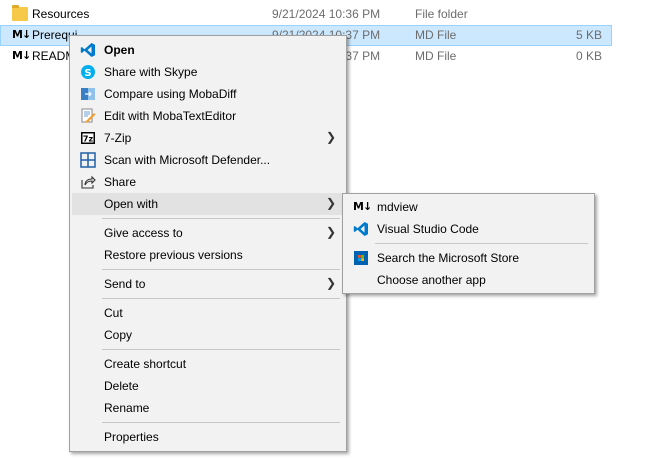 The height and width of the screenshot is (458, 653). I want to click on menu-item-label: Rename, so click(127, 408).